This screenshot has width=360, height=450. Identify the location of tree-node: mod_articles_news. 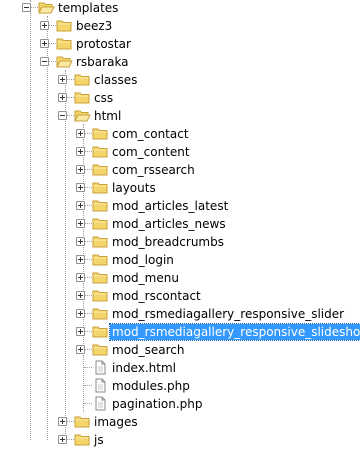
(180, 224).